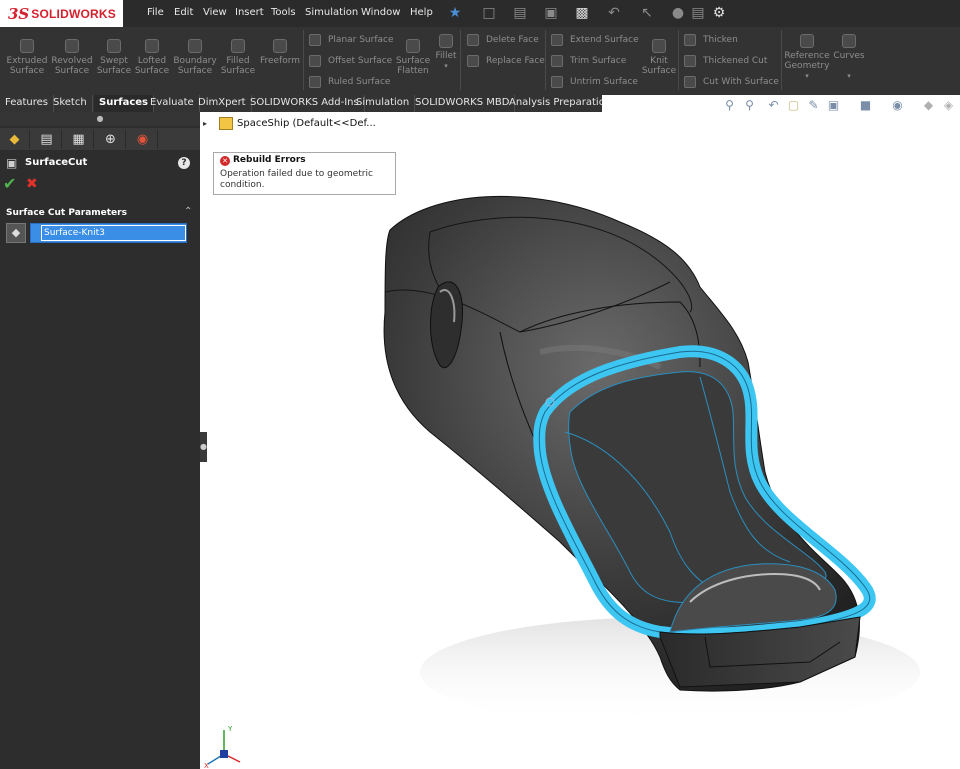  I want to click on error-title: Rebuild Errors, so click(269, 160).